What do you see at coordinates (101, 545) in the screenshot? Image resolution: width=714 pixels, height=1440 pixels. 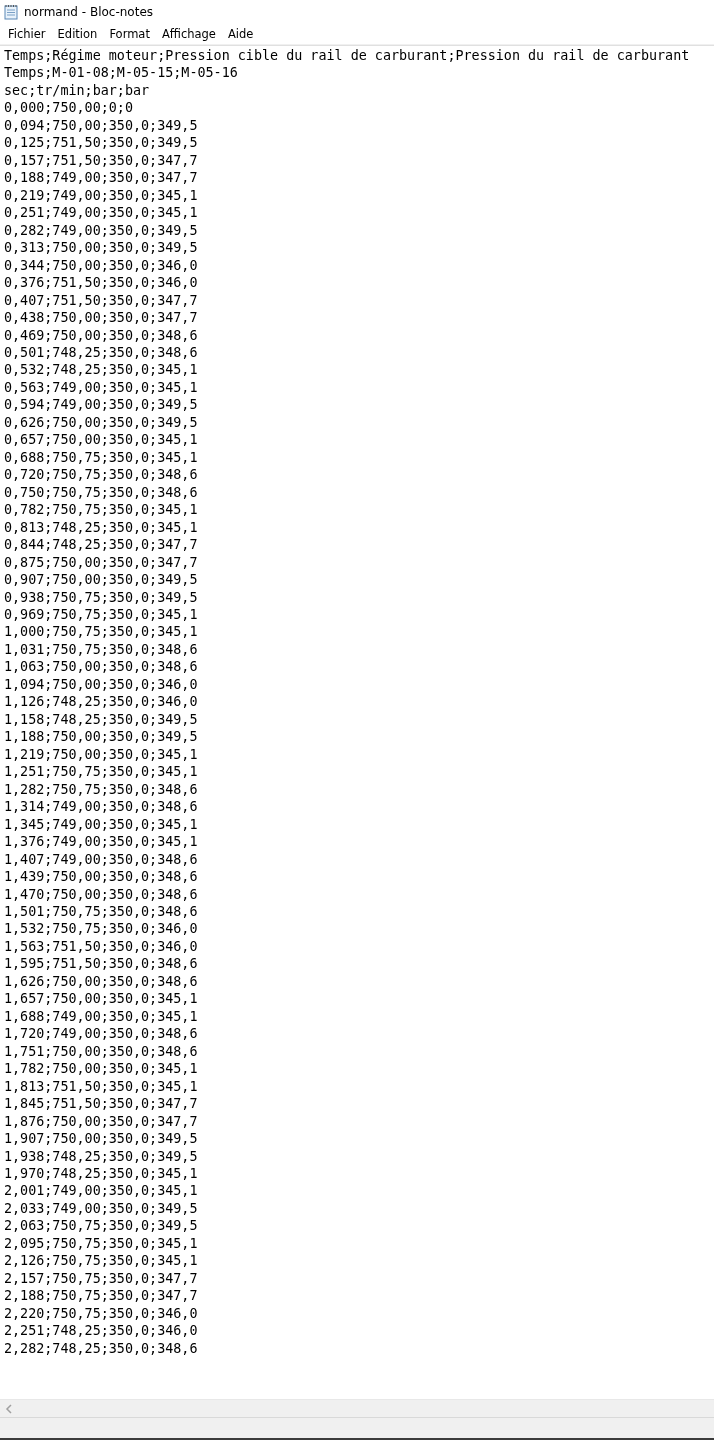 I see `text-line: 0,844;748,25;350,0;347,7` at bounding box center [101, 545].